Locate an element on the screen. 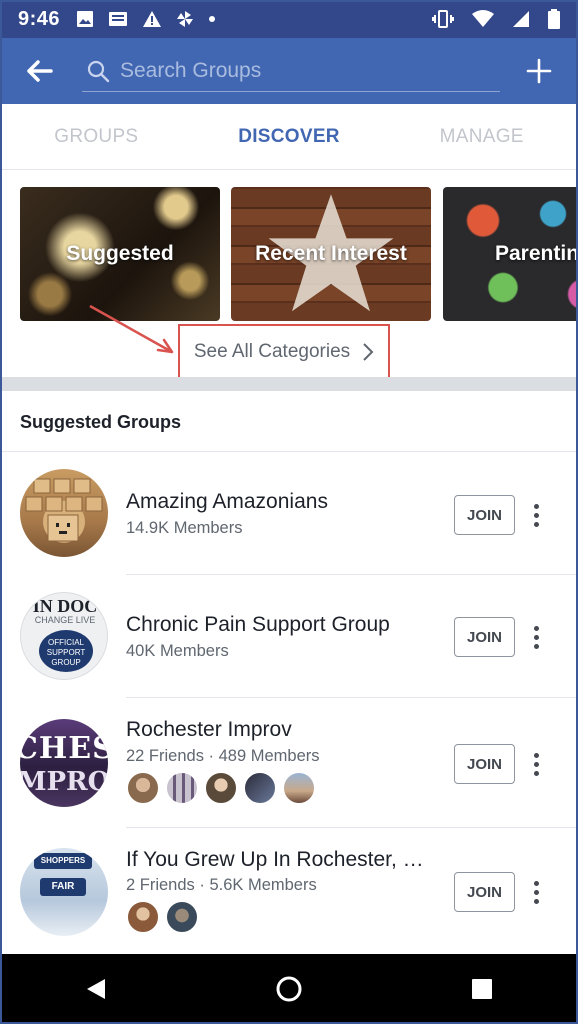 The height and width of the screenshot is (1024, 578). tab-bar: GROUPS DISCOVER MANAGE is located at coordinates (289, 137).